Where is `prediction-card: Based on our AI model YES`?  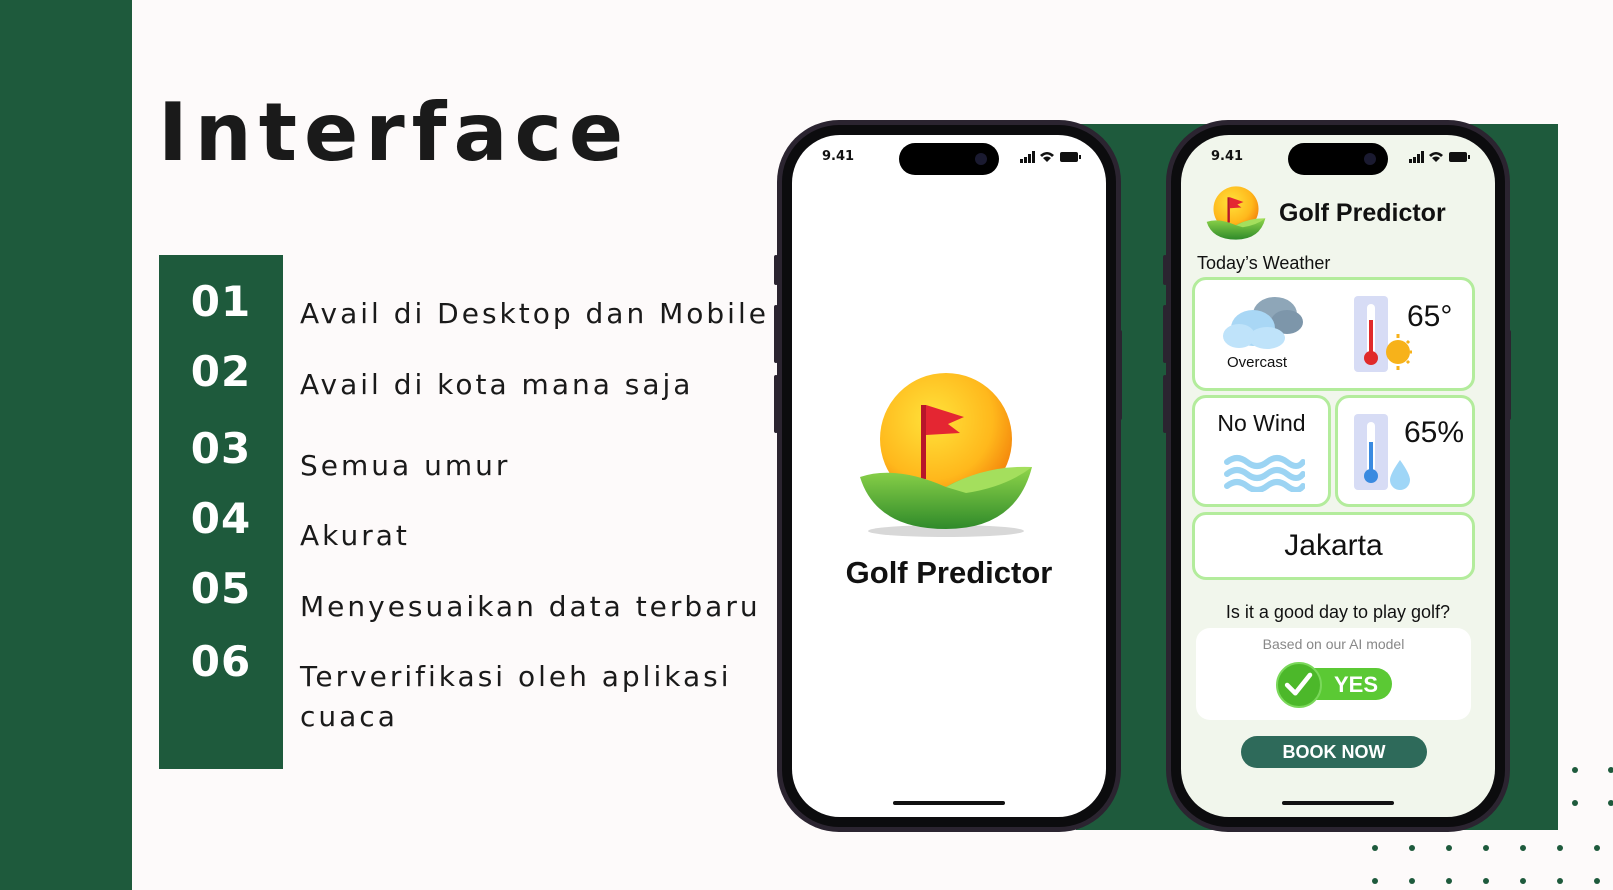 prediction-card: Based on our AI model YES is located at coordinates (1333, 674).